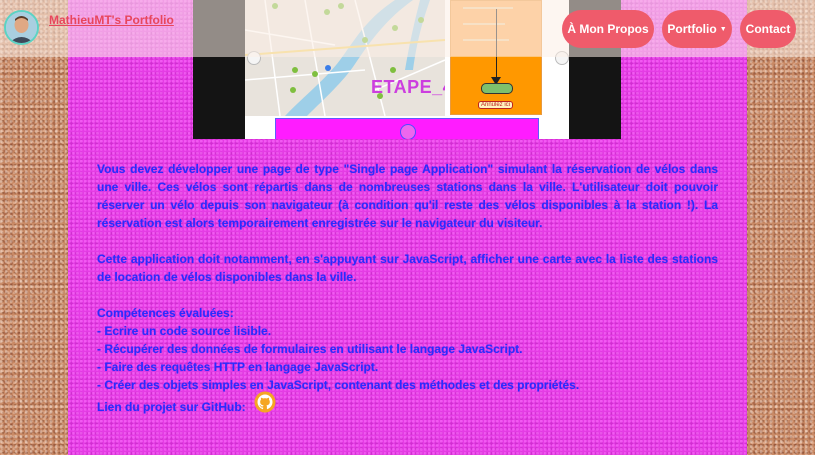 This screenshot has height=455, width=815. I want to click on avatar, so click(21, 27).